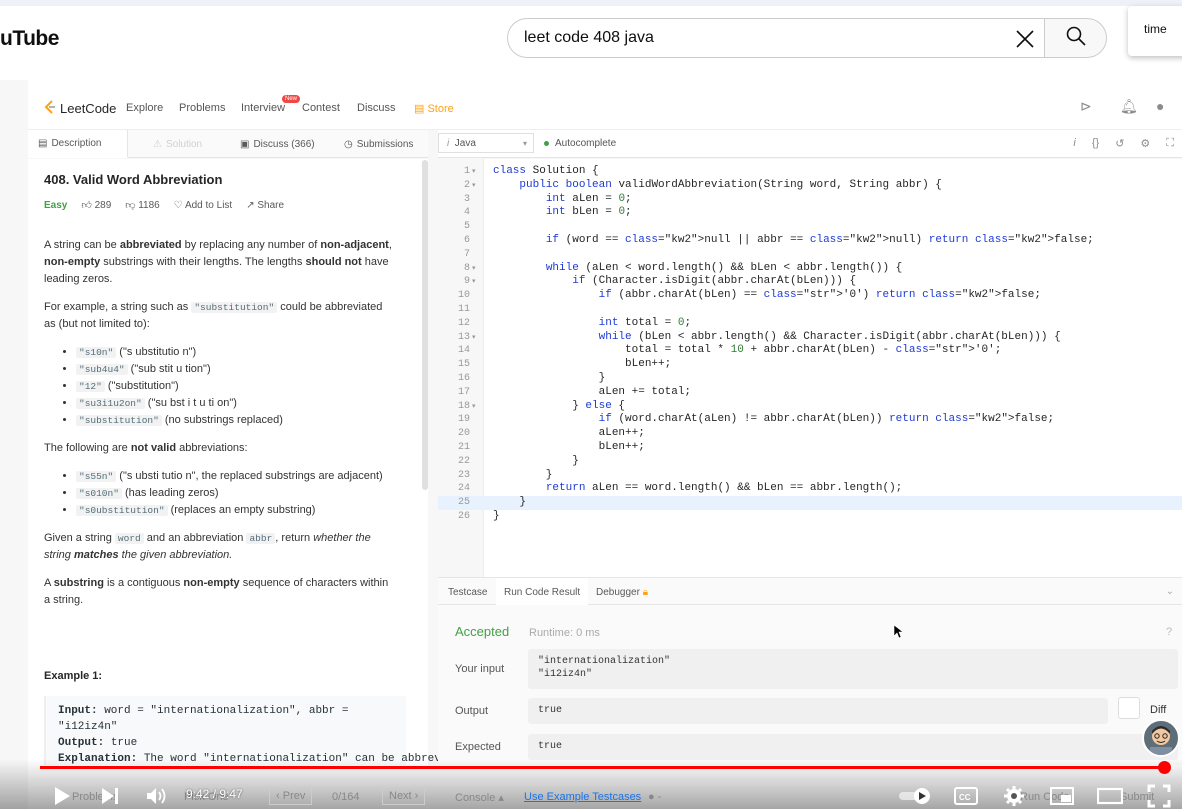 The image size is (1182, 809). I want to click on nav-store-label: Store, so click(440, 109).